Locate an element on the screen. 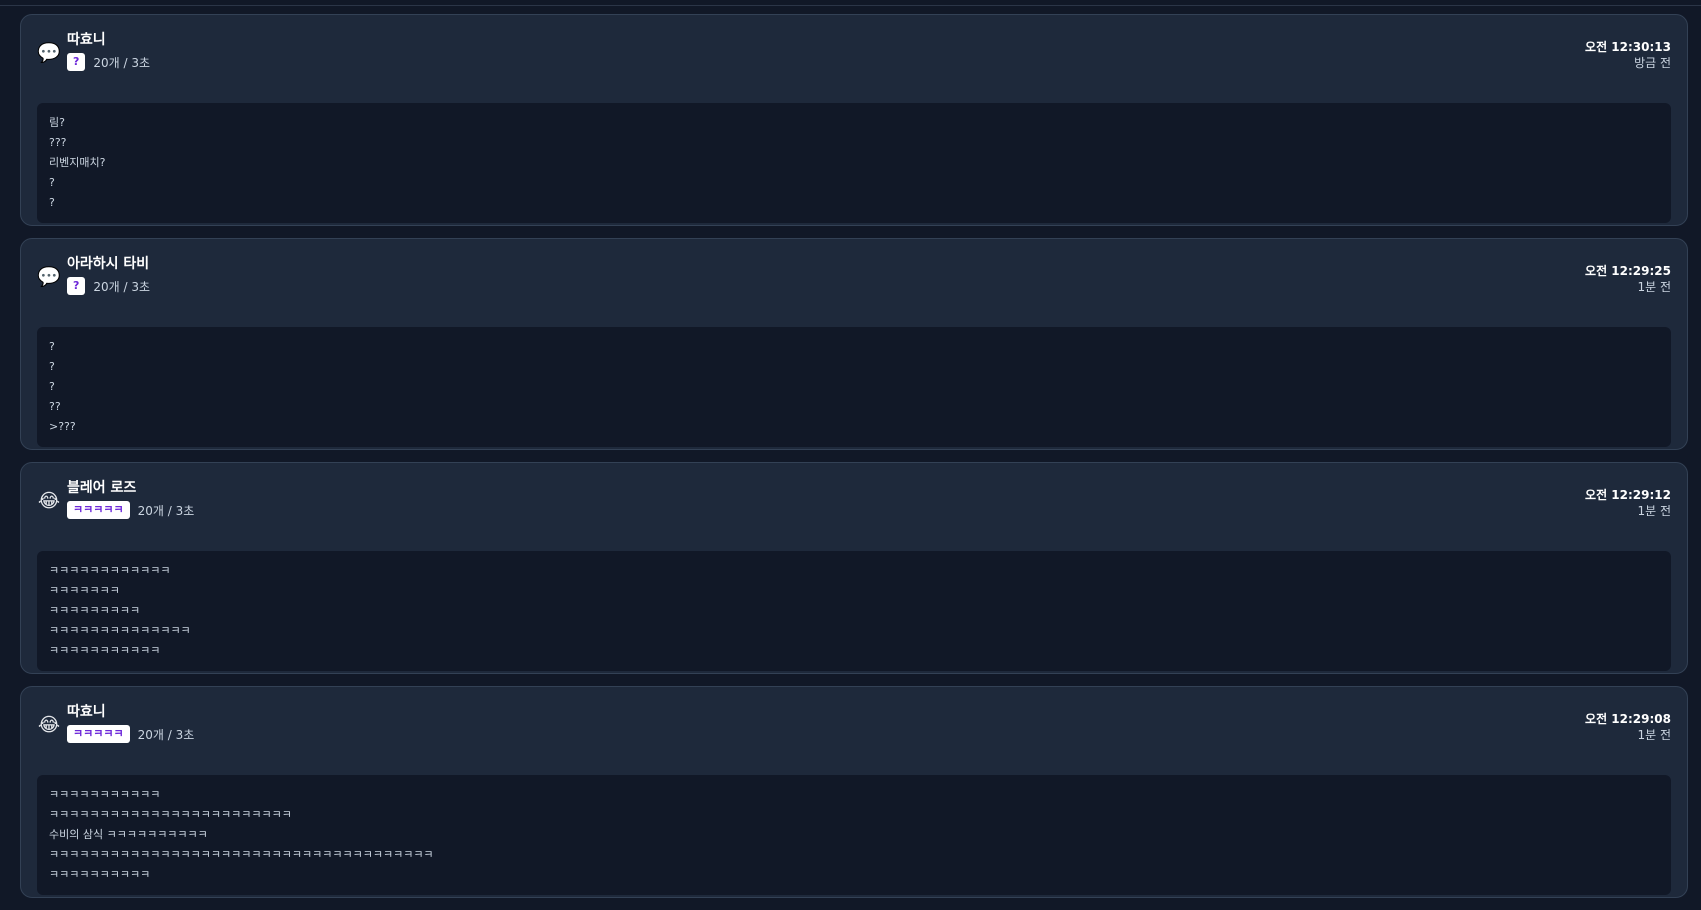 The height and width of the screenshot is (910, 1701). message-line: ㅋㅋㅋㅋㅋㅋㅋ is located at coordinates (84, 590).